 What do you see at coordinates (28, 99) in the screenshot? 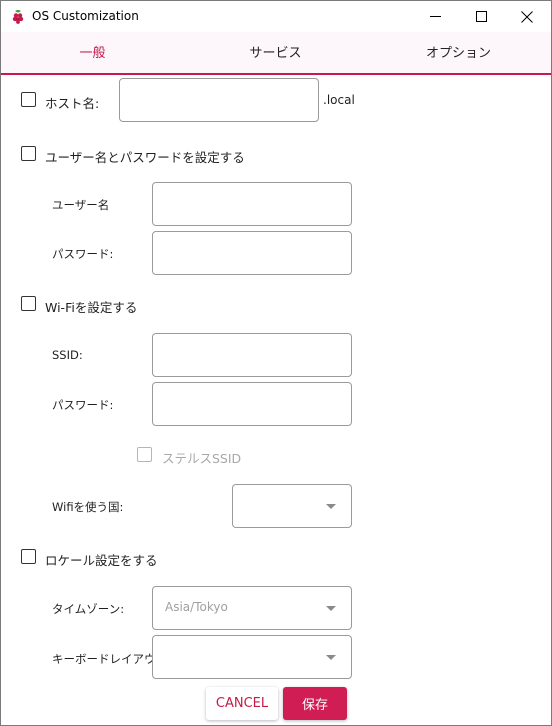
I see `hostname-checkbox` at bounding box center [28, 99].